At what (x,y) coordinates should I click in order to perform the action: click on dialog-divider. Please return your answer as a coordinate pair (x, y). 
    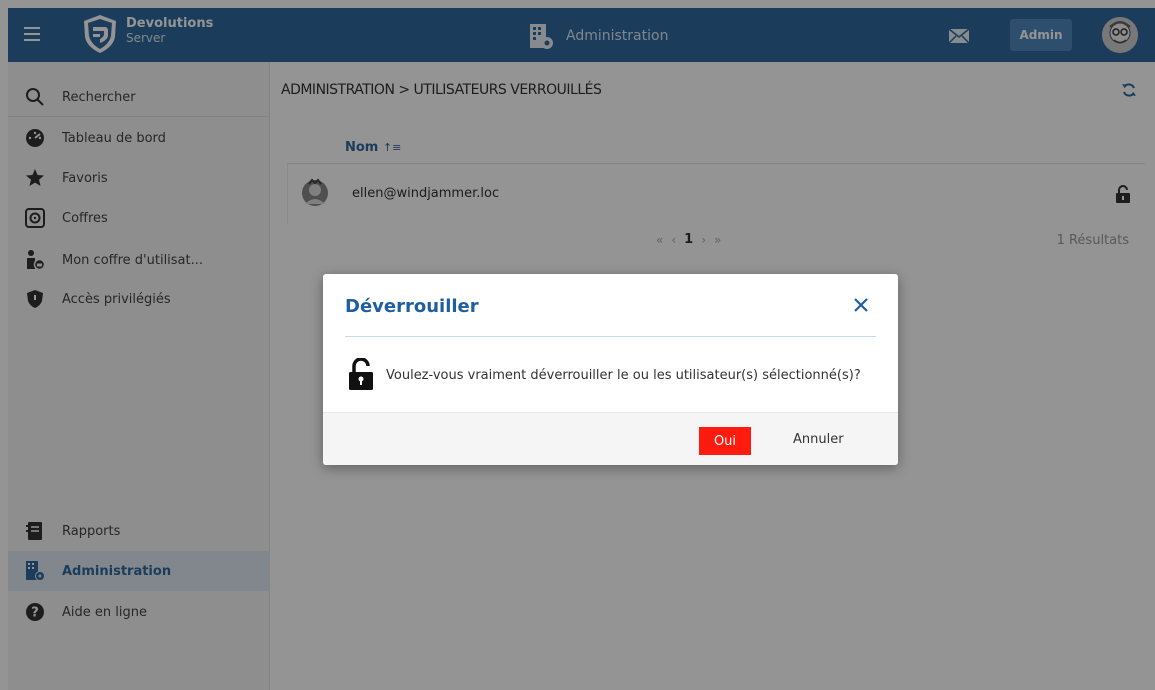
    Looking at the image, I should click on (610, 336).